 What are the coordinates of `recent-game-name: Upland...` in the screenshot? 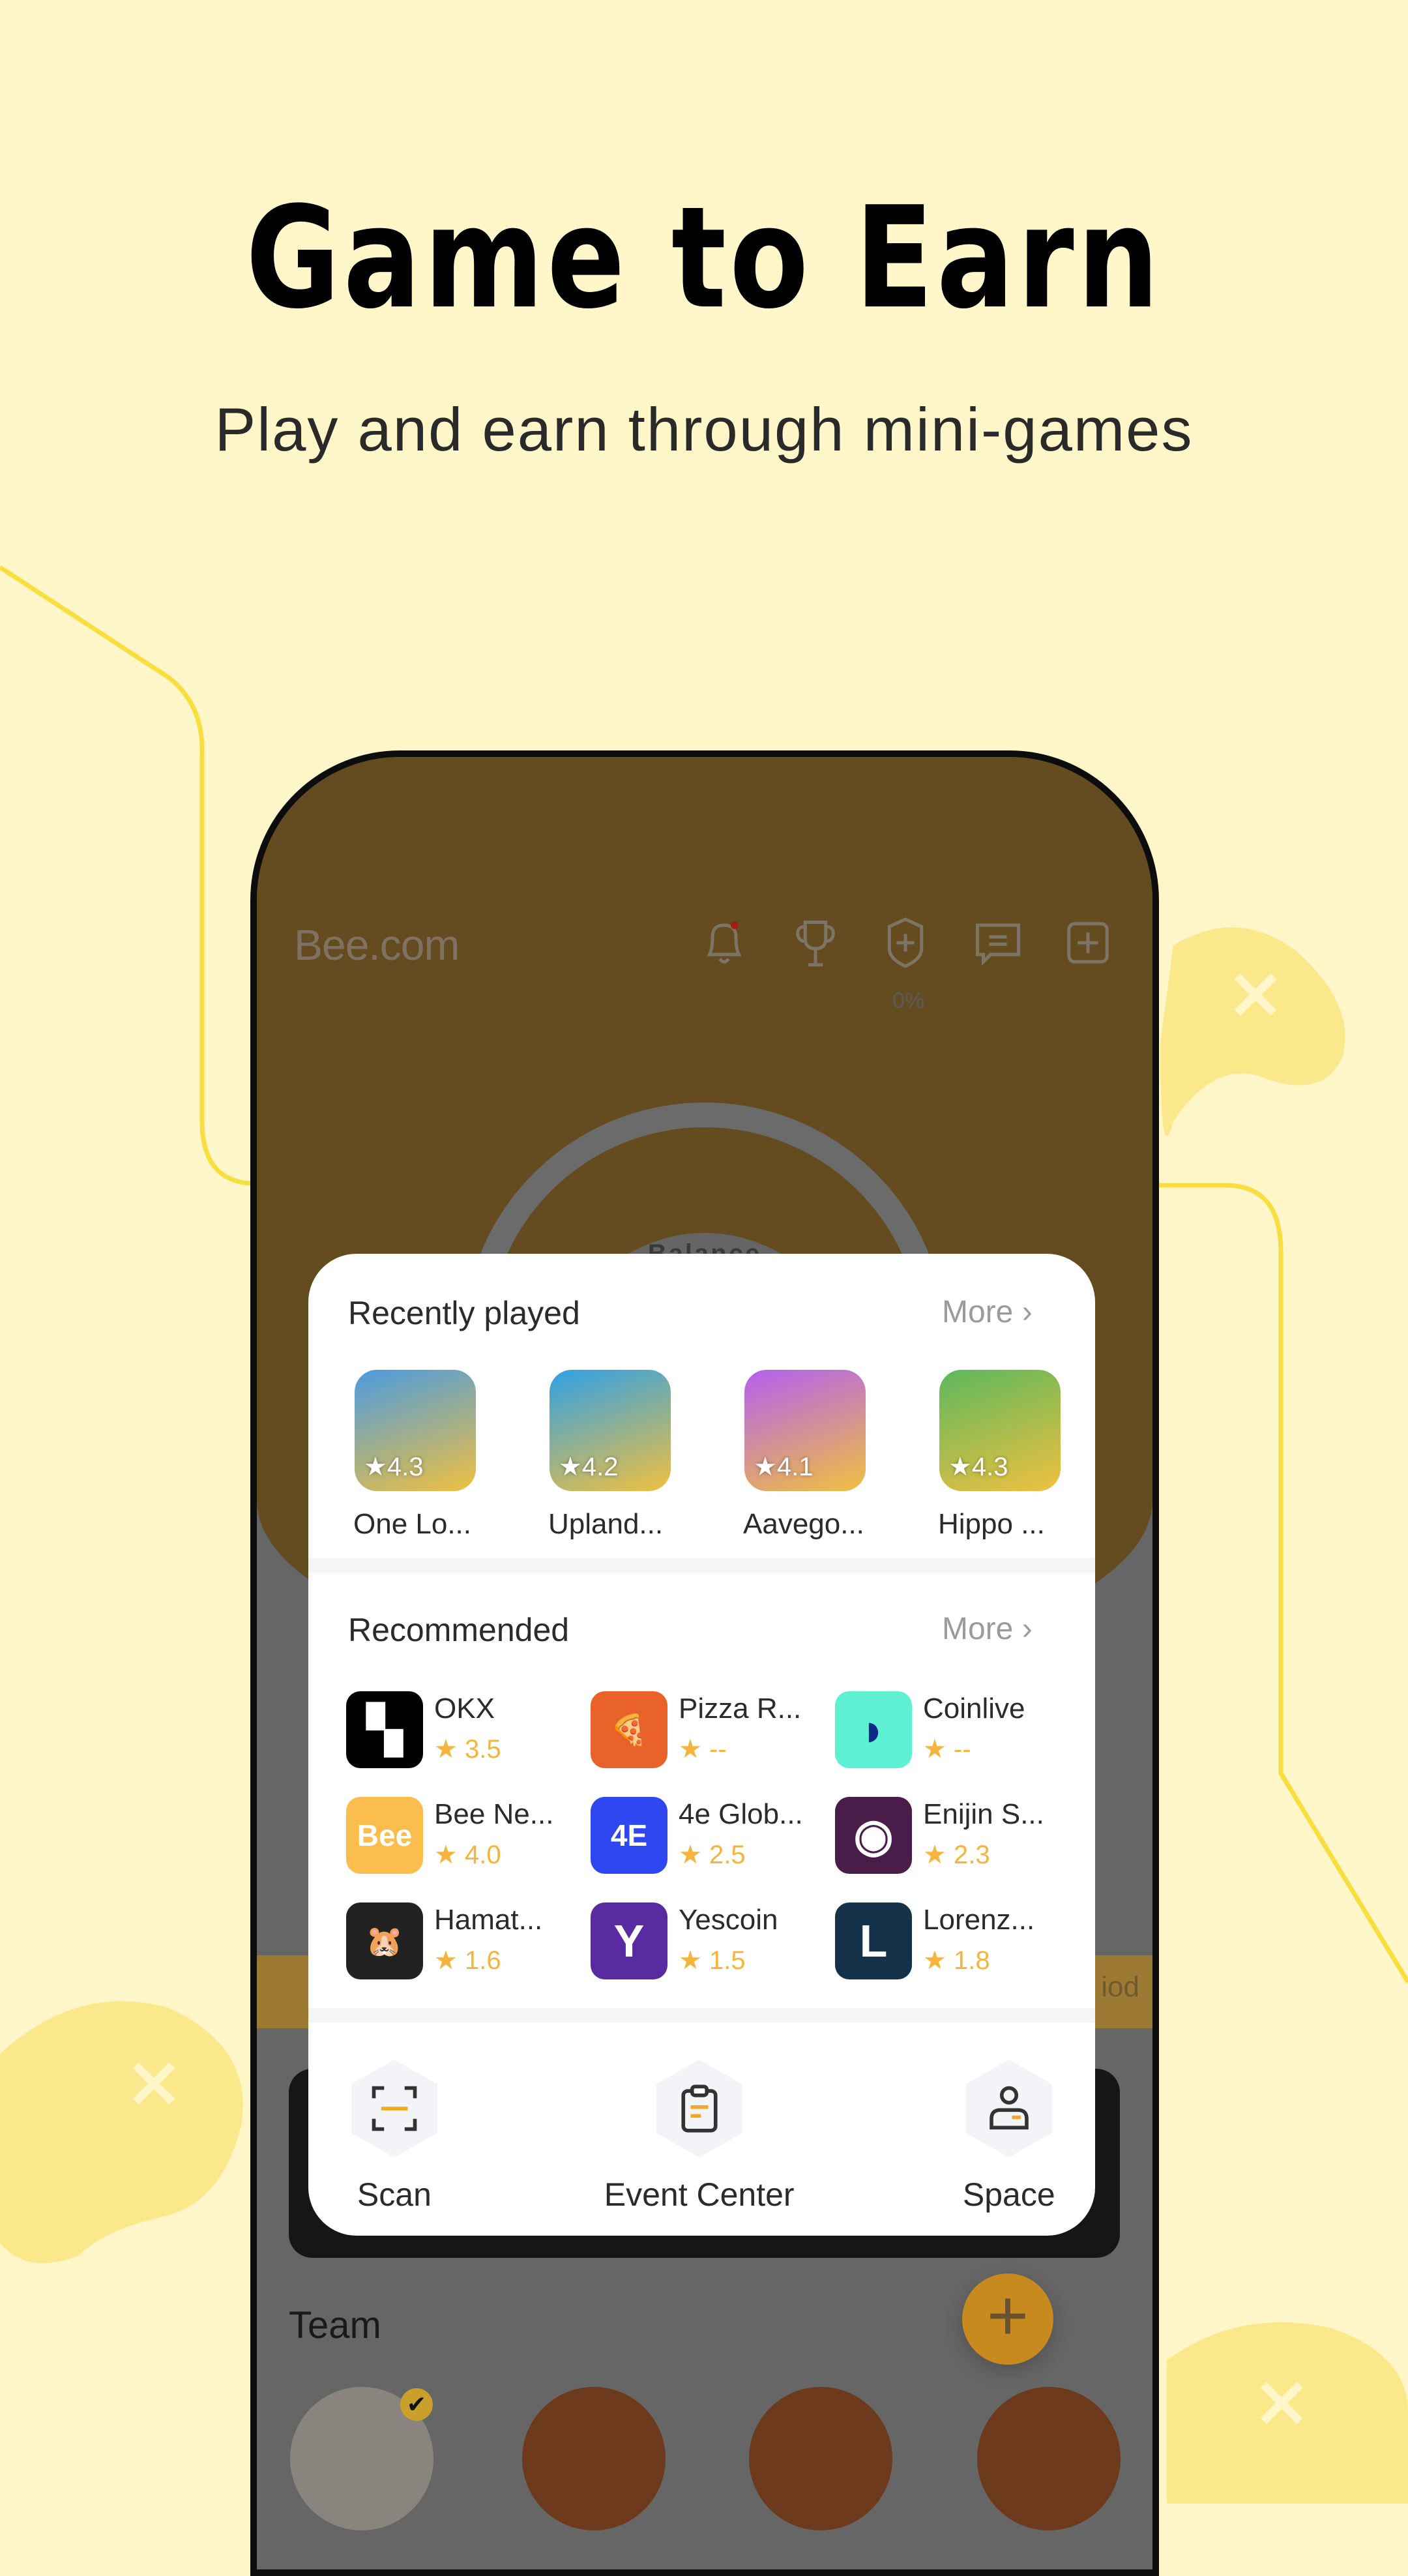 It's located at (627, 1524).